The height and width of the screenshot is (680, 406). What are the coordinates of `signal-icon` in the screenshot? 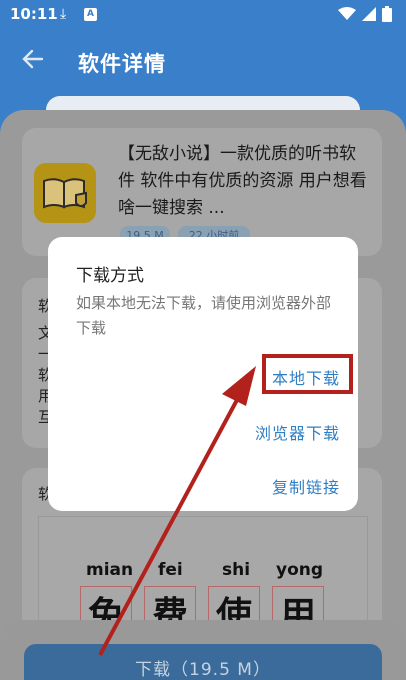 It's located at (369, 14).